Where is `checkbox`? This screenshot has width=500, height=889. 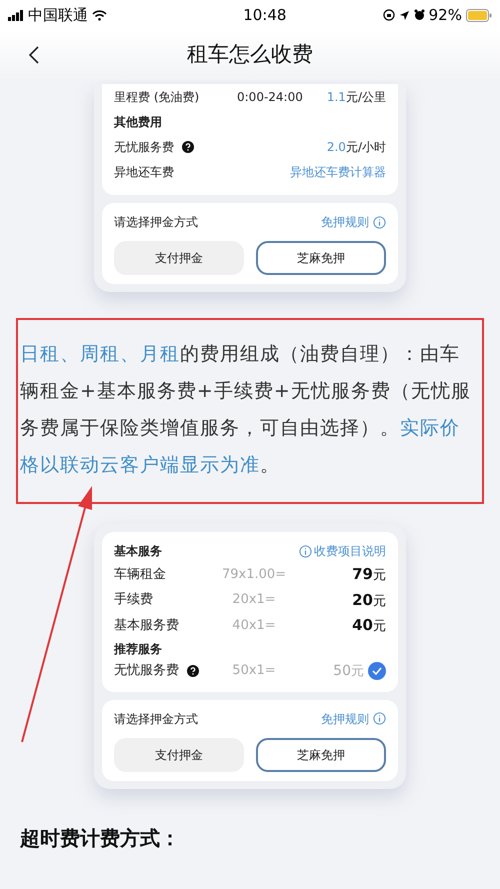 checkbox is located at coordinates (377, 671).